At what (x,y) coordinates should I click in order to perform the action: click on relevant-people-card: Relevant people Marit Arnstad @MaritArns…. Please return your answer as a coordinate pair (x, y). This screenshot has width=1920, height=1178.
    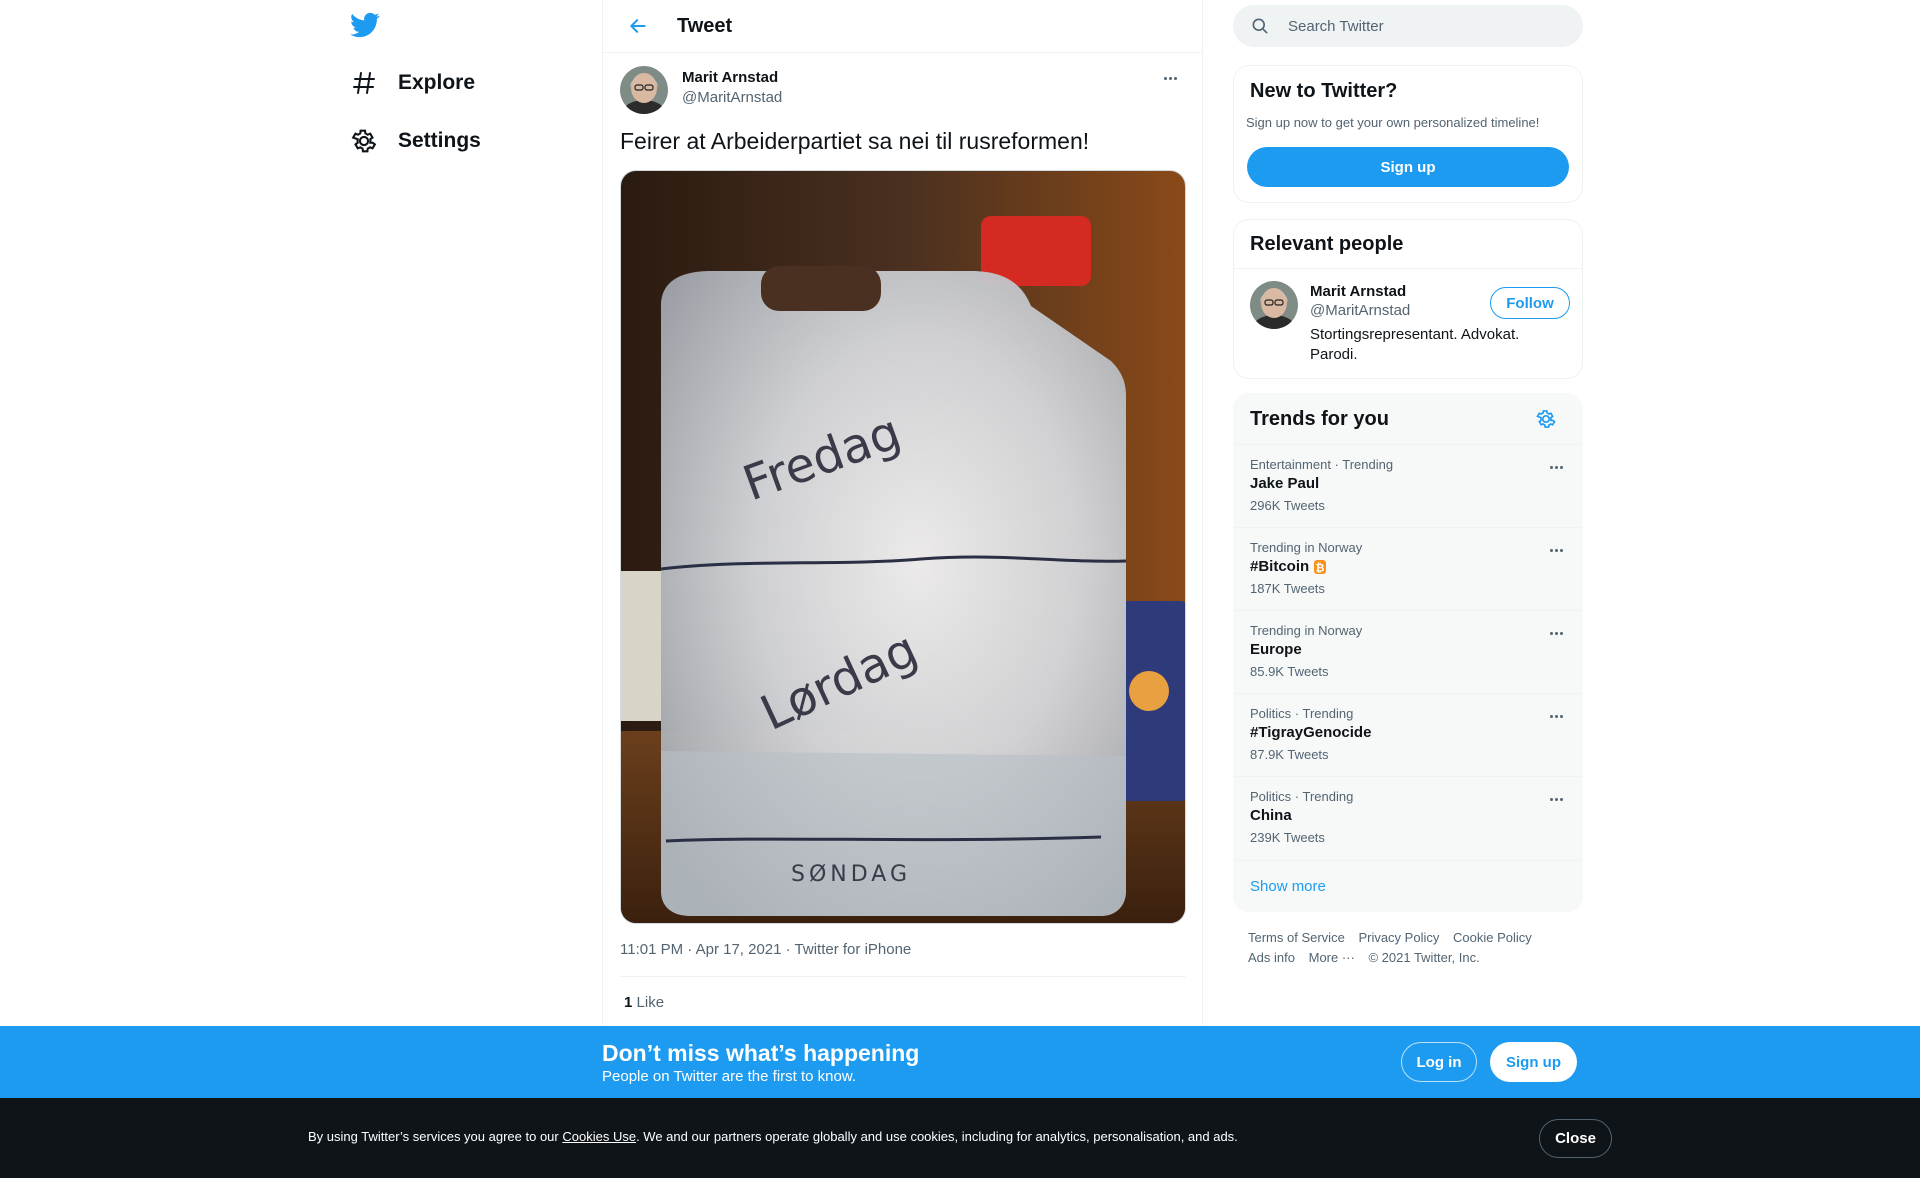
    Looking at the image, I should click on (1408, 299).